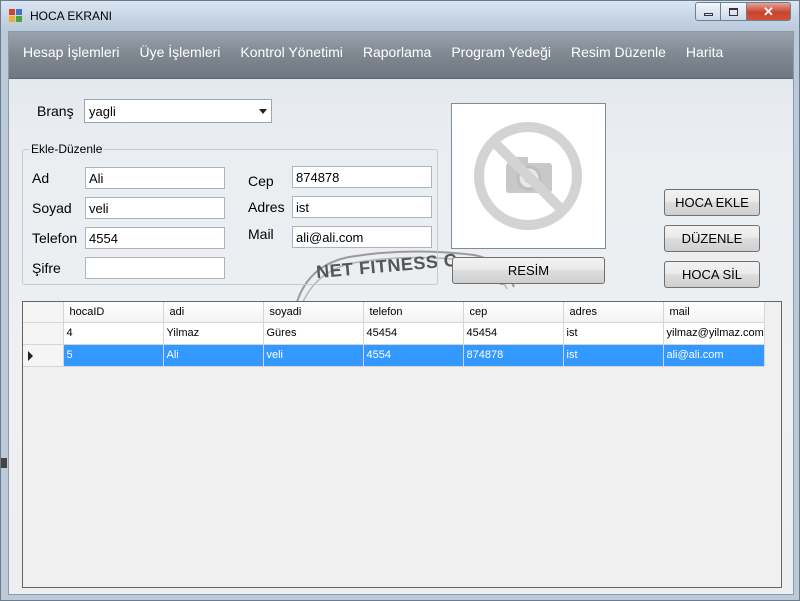  I want to click on no-photo-icon, so click(528, 176).